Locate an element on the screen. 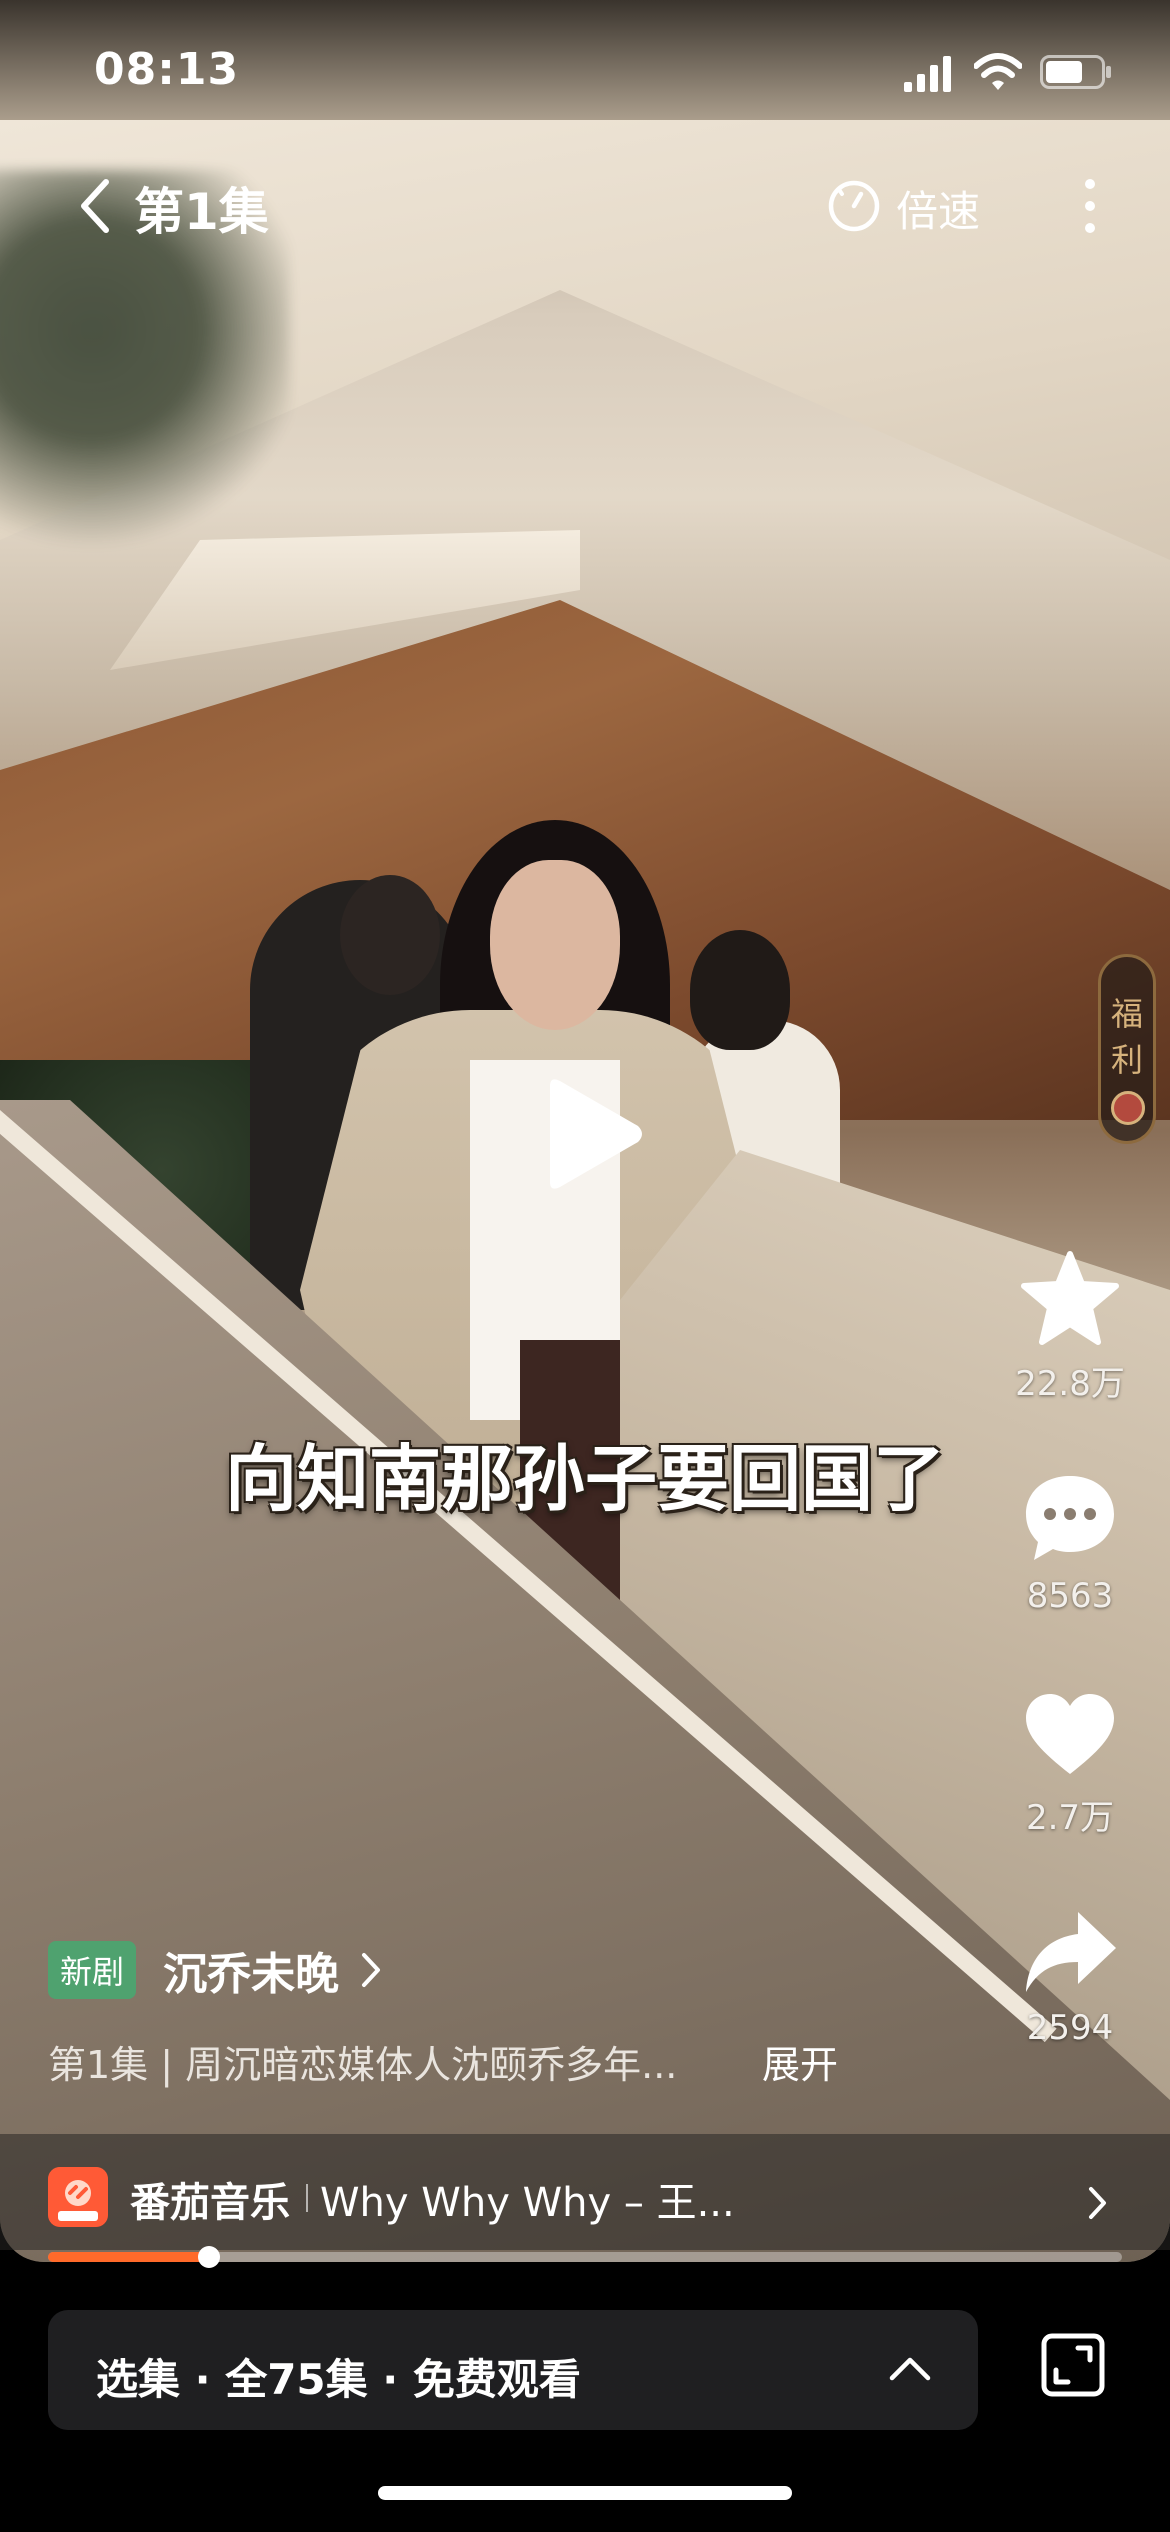 This screenshot has height=2532, width=1170. playback-speed-icon is located at coordinates (854, 206).